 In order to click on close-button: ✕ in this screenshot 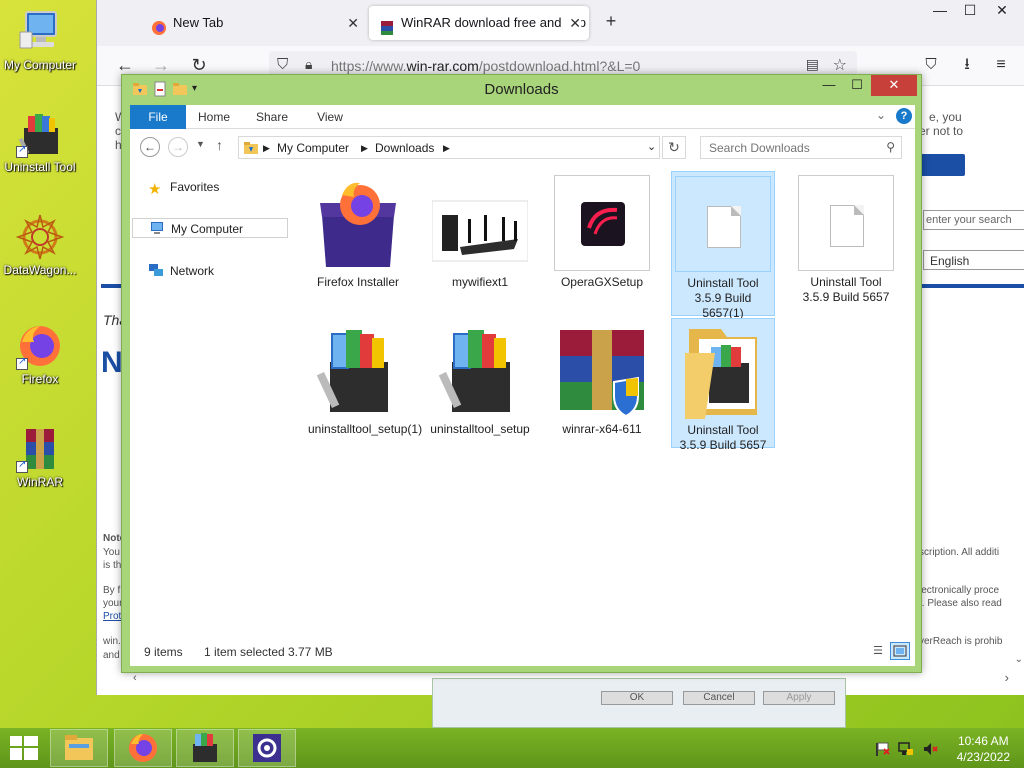, I will do `click(894, 85)`.